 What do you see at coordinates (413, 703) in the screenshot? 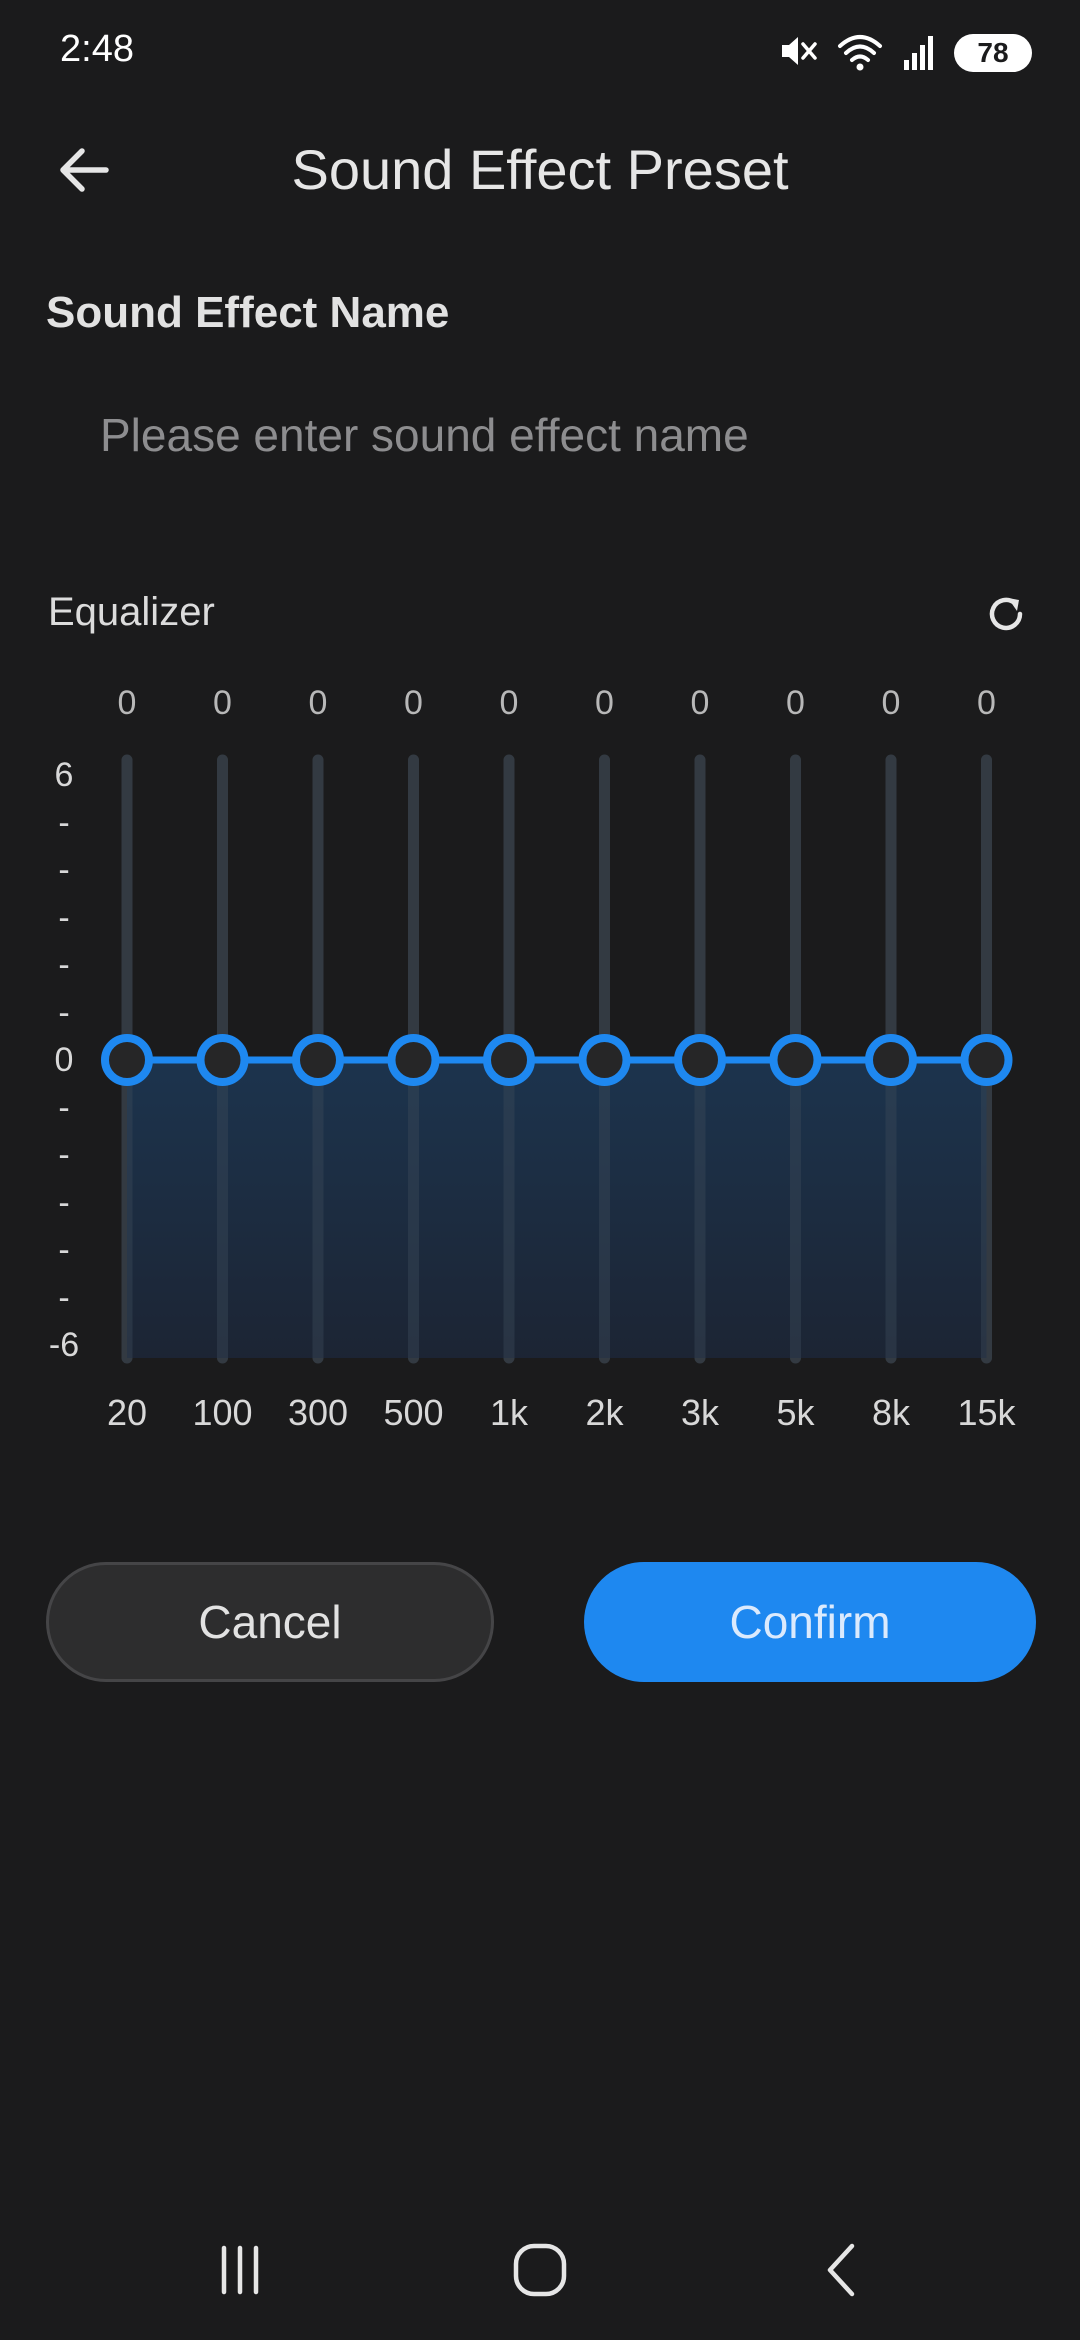
I see `band-value-500: 0` at bounding box center [413, 703].